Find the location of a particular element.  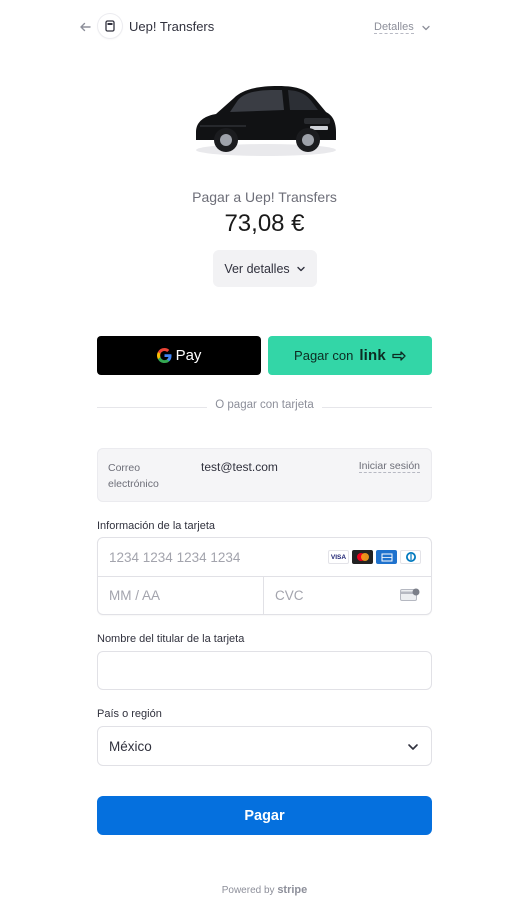

merchant-name: Uep! Transfers is located at coordinates (172, 26).